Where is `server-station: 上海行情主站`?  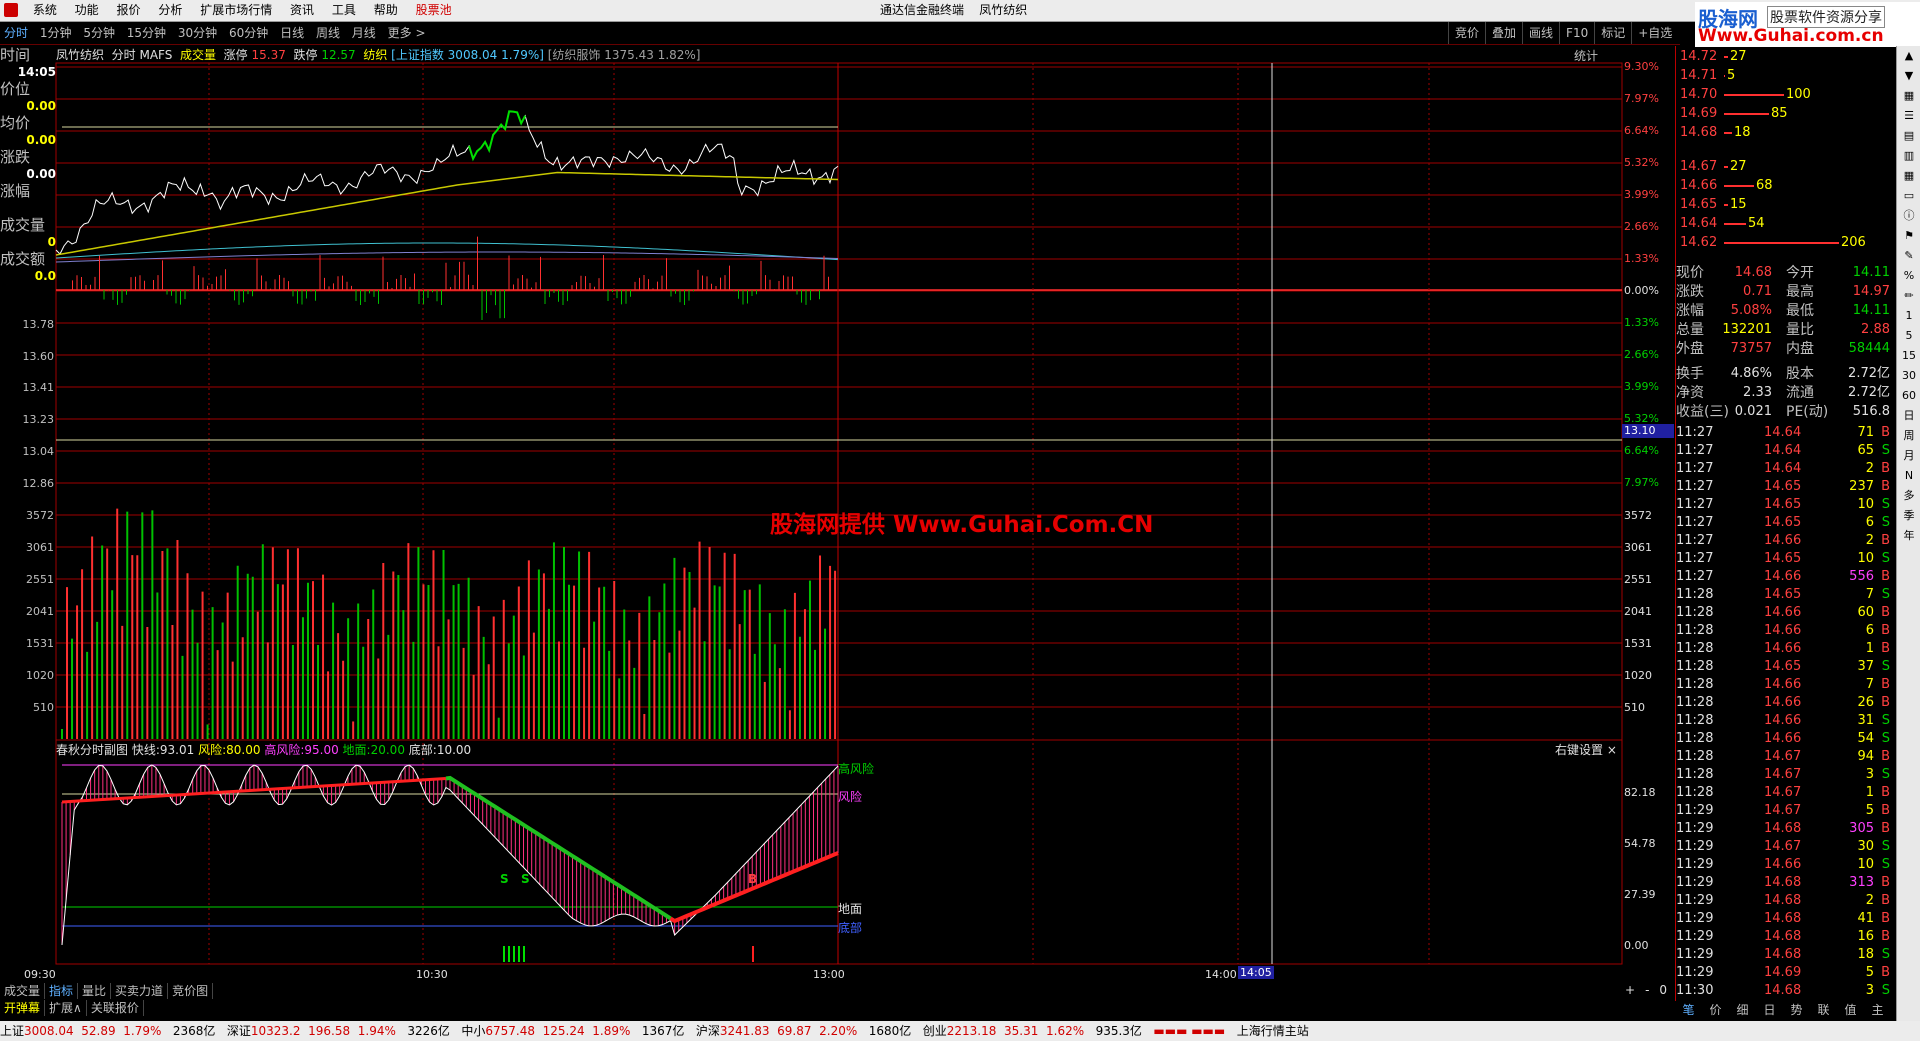
server-station: 上海行情主站 is located at coordinates (1273, 1031).